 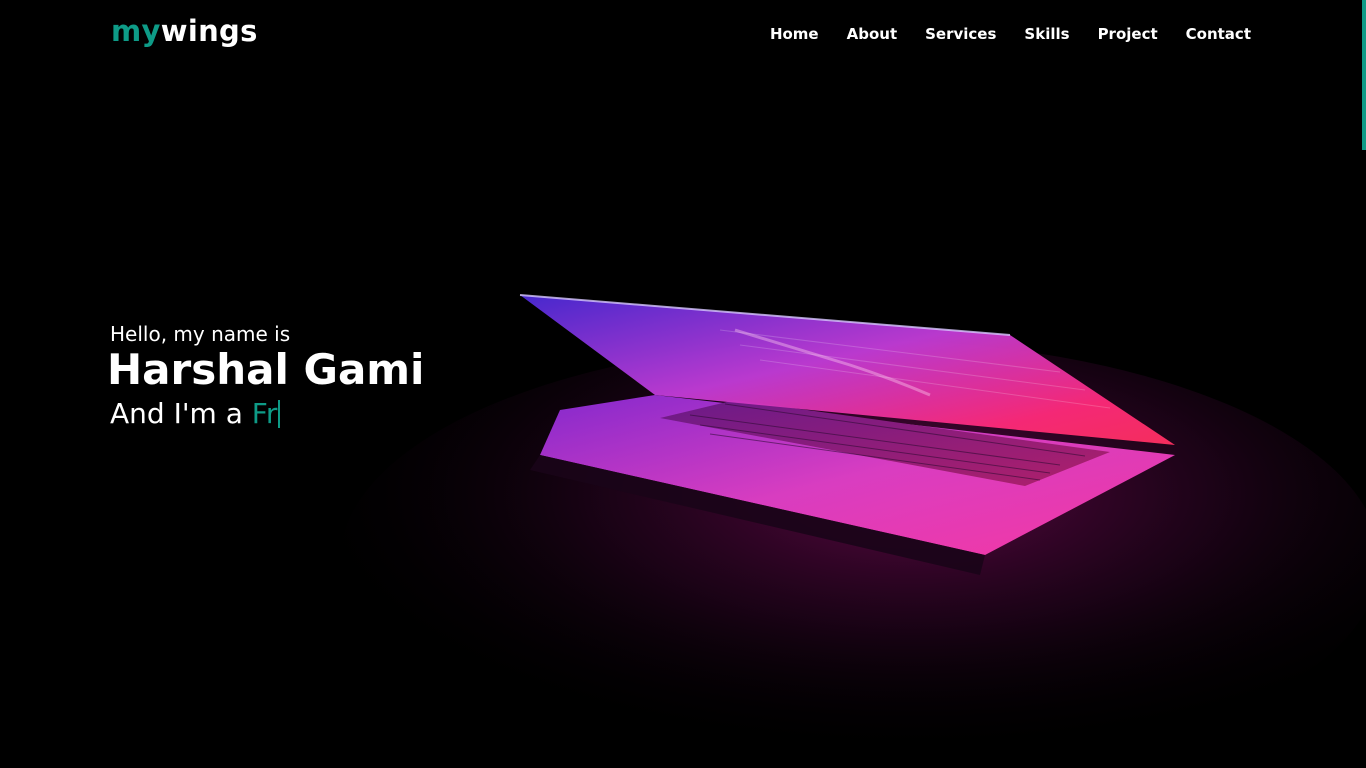 I want to click on nav-item-services: Services, so click(x=960, y=33).